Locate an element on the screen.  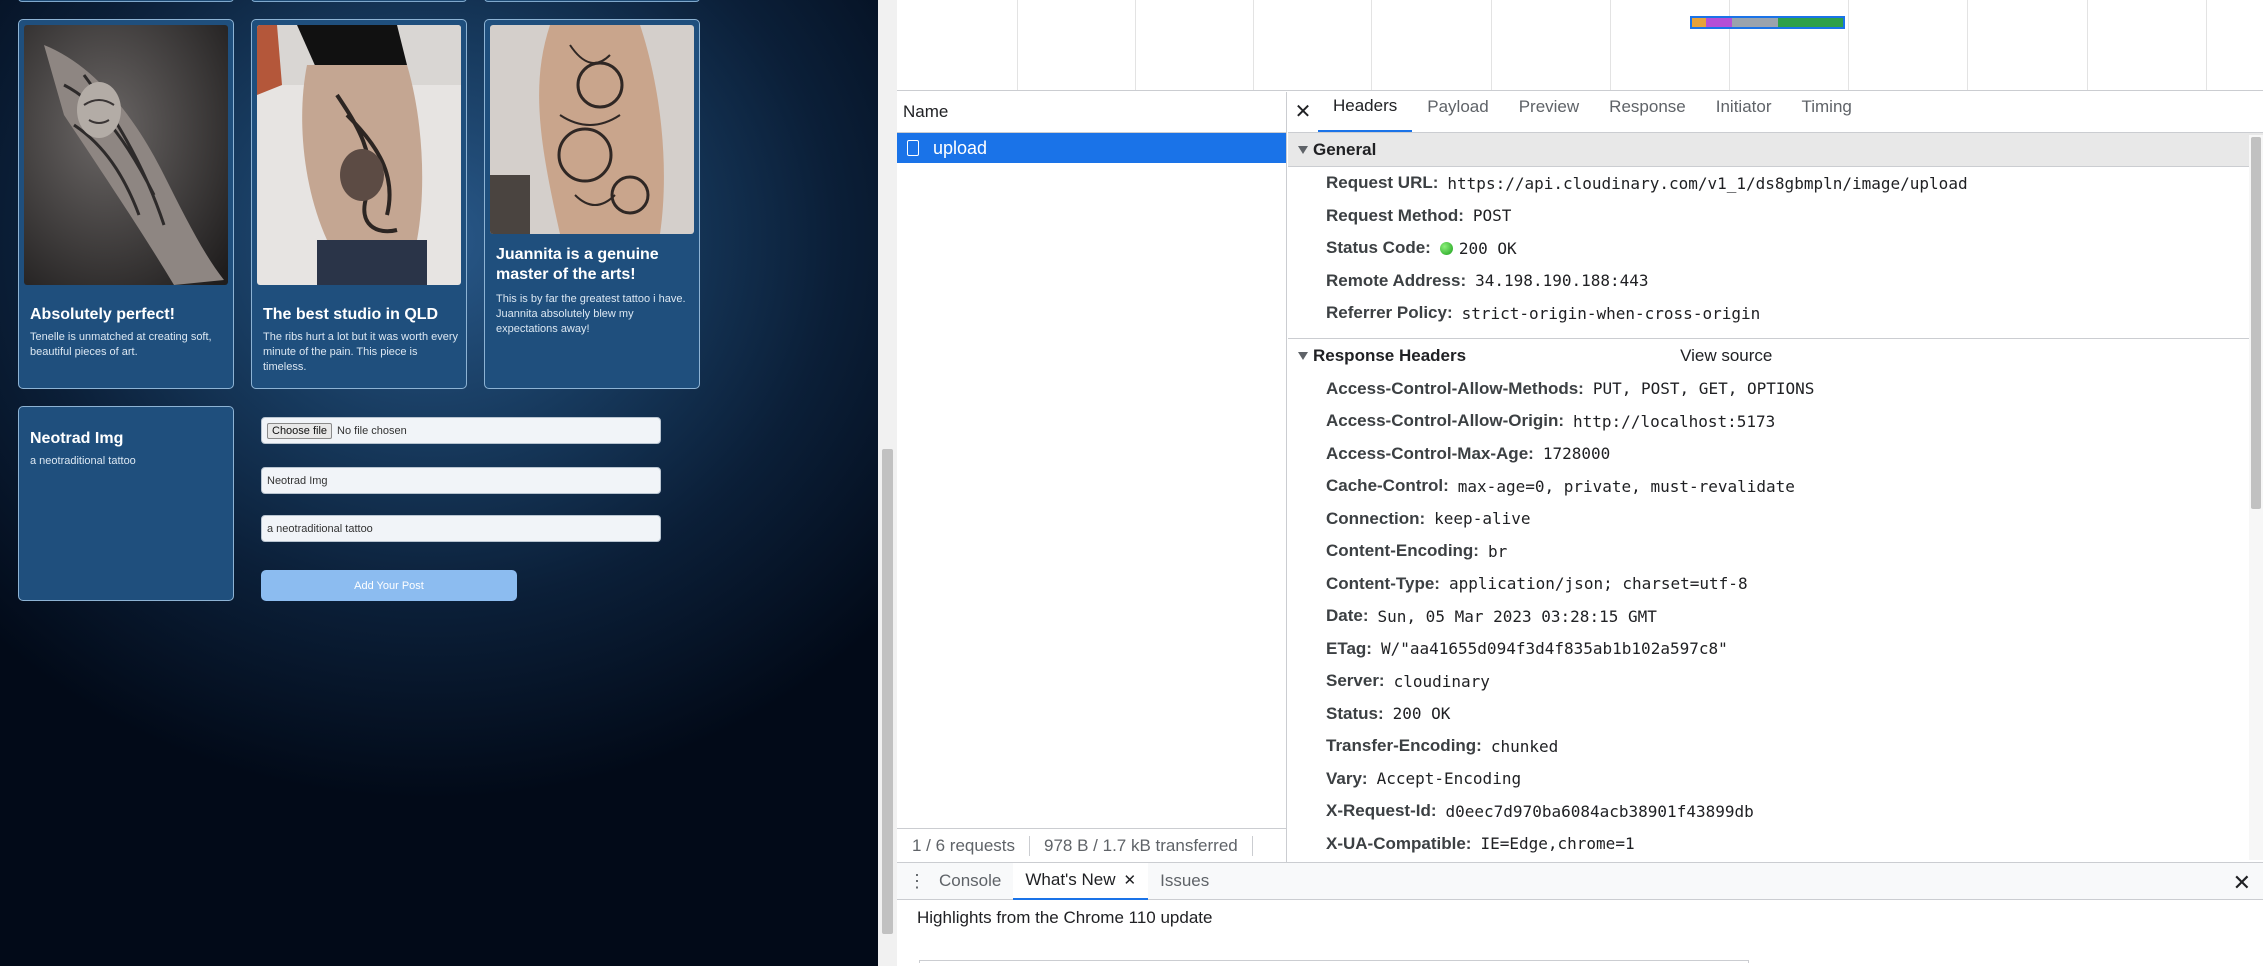
app-scrollbar is located at coordinates (887, 483).